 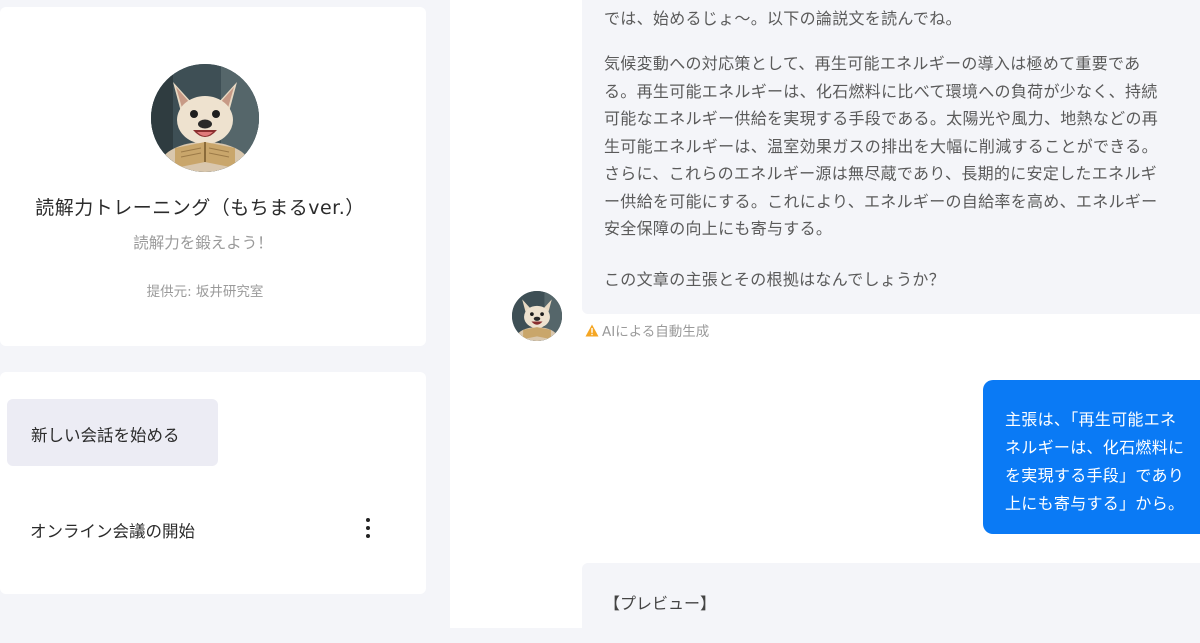 What do you see at coordinates (105, 435) in the screenshot?
I see `new-chat-label: 新しい会話を始める` at bounding box center [105, 435].